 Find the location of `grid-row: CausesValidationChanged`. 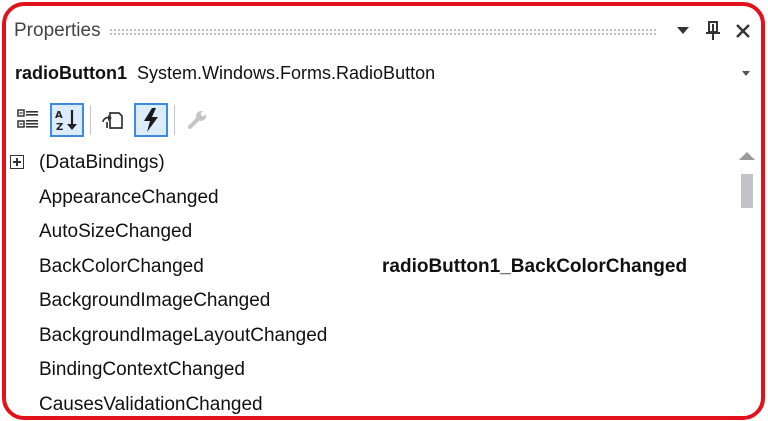

grid-row: CausesValidationChanged is located at coordinates (366, 402).